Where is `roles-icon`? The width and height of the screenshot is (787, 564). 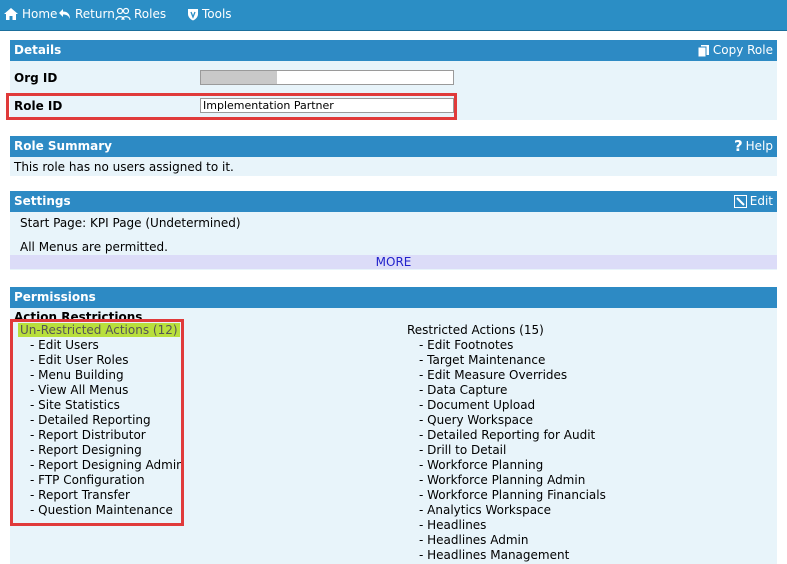 roles-icon is located at coordinates (123, 14).